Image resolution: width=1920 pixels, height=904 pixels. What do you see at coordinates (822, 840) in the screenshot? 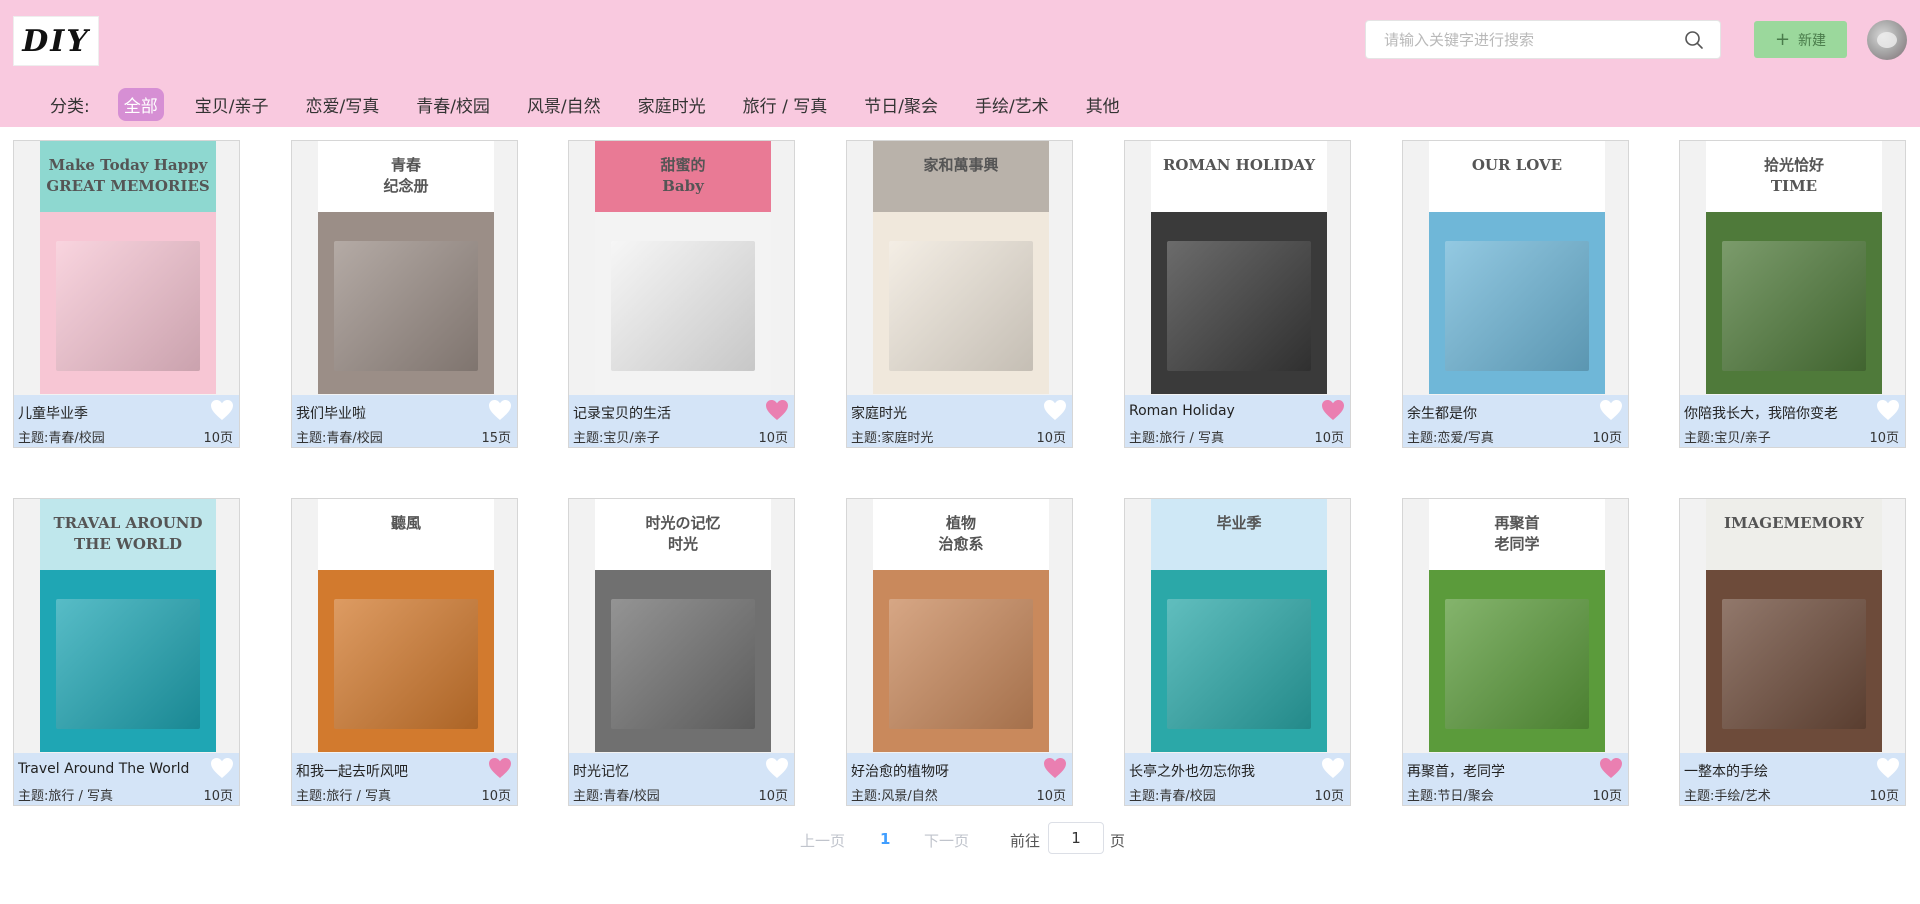
I see `prev-page-button: 上一页` at bounding box center [822, 840].